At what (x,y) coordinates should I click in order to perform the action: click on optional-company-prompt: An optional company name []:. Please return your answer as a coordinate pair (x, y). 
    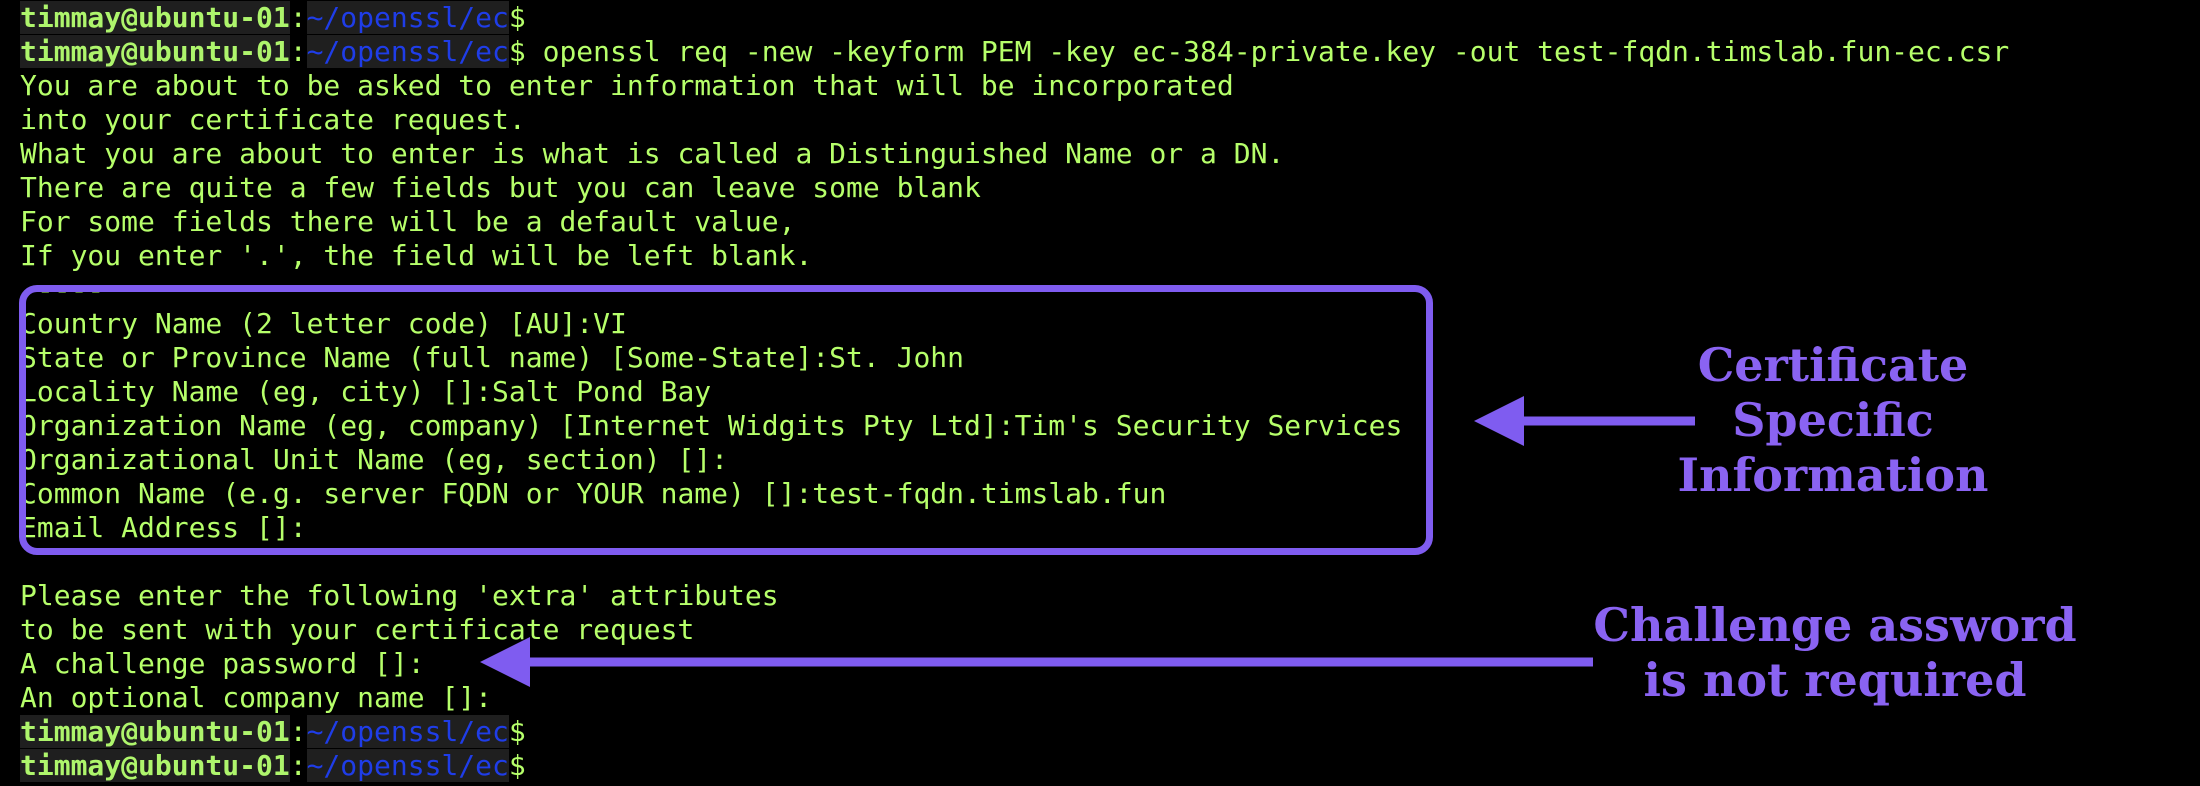
    Looking at the image, I should click on (256, 697).